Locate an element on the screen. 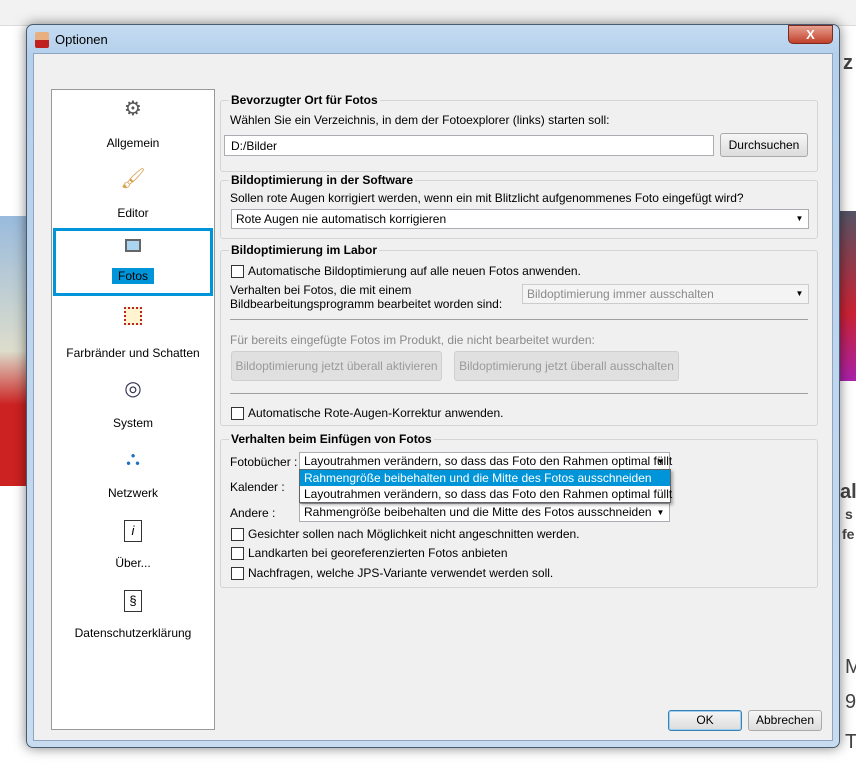  bg-text: al is located at coordinates (848, 492).